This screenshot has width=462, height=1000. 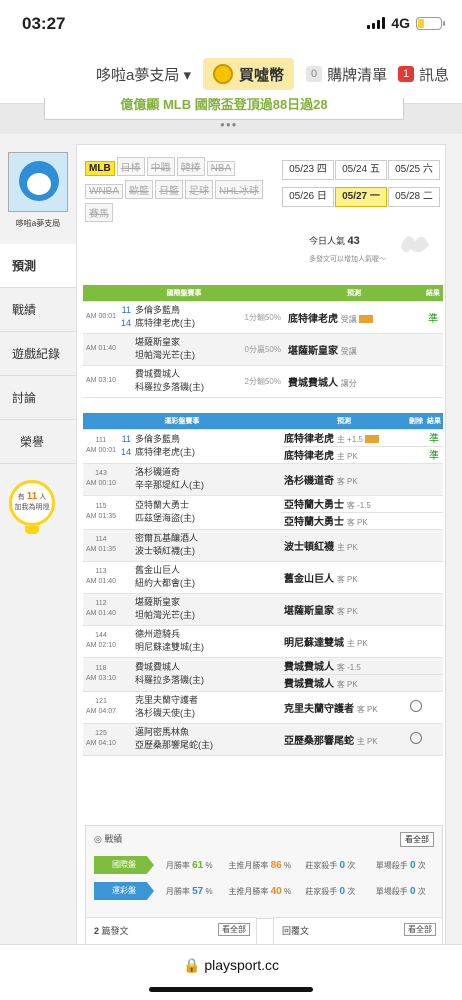 I want to click on browser-url-bar: 🔒 playsport.cc, so click(x=231, y=972).